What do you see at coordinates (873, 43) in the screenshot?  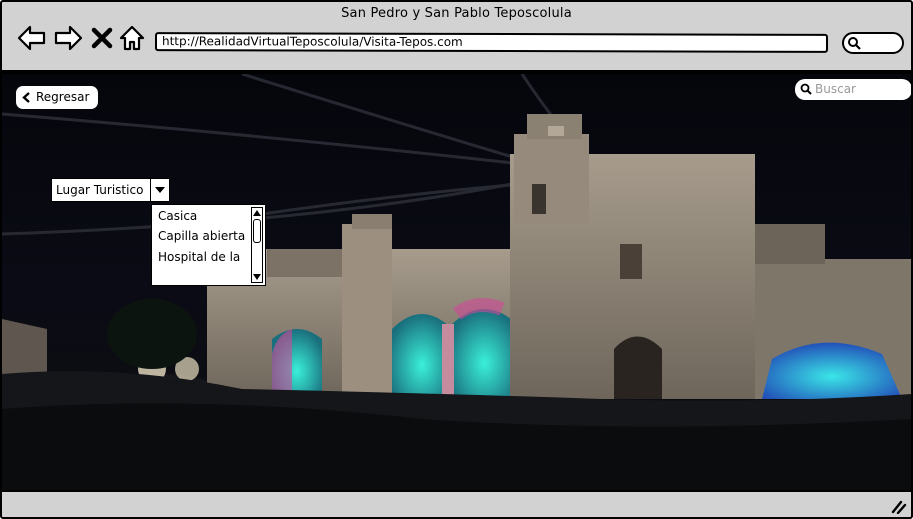 I see `browser-search-field` at bounding box center [873, 43].